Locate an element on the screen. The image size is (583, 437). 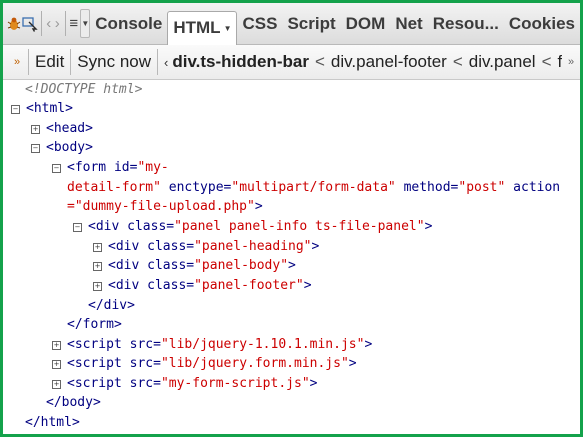
tree-row-html: − <html> is located at coordinates (42, 109).